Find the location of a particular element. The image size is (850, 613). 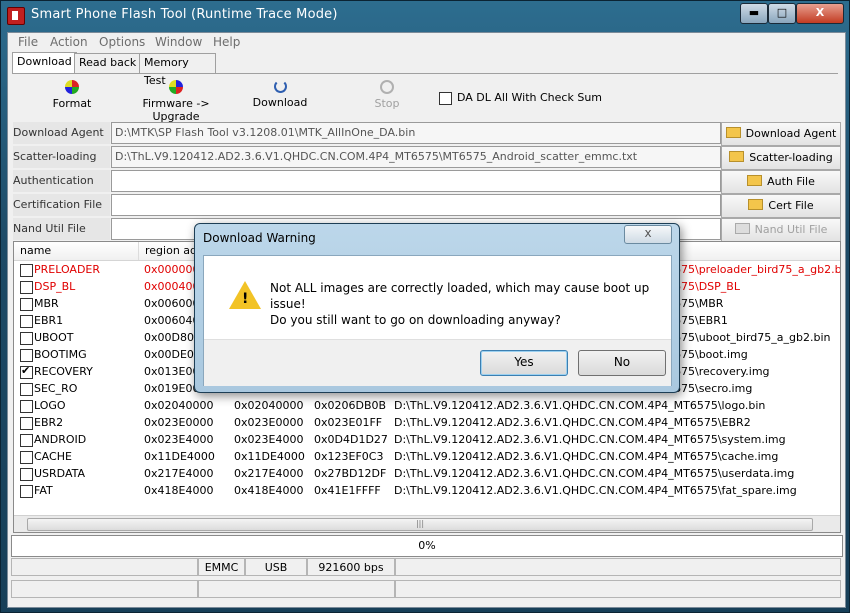

cell-location: 675\preloader_bird75_a_gb2.bin is located at coordinates (757, 269).